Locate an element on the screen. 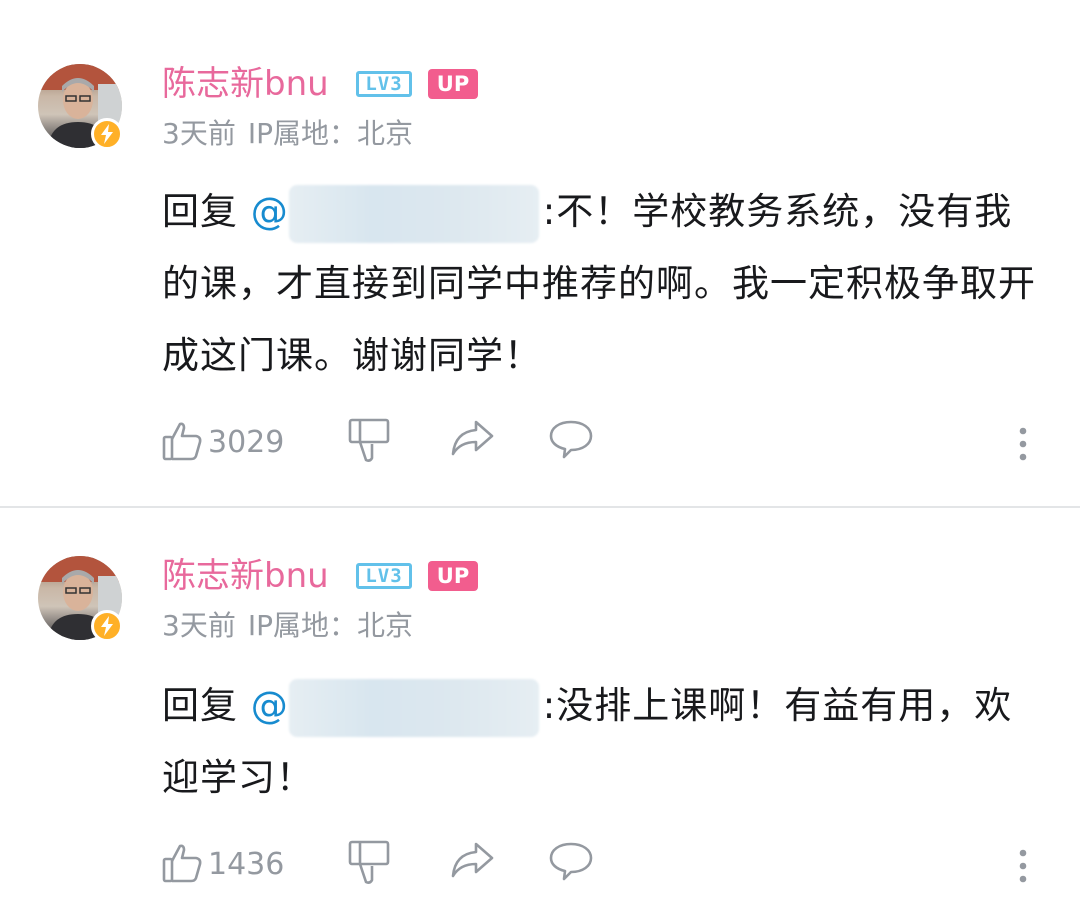 The width and height of the screenshot is (1080, 917). comment-actions: 3029 is located at coordinates (602, 443).